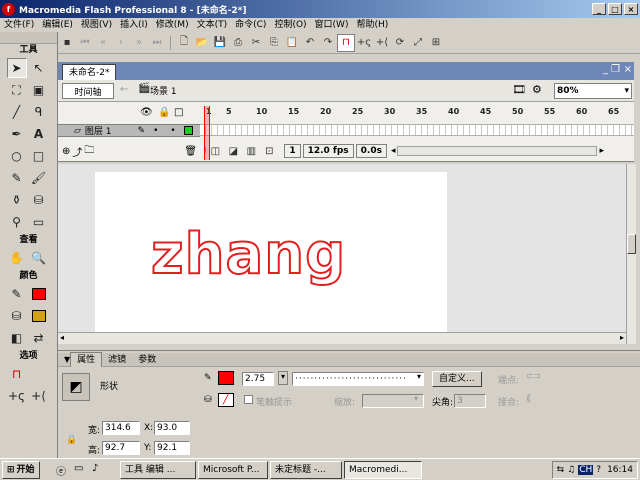 Image resolution: width=640 pixels, height=480 pixels. Describe the element at coordinates (328, 43) in the screenshot. I see `redo-icon: ↷` at that location.